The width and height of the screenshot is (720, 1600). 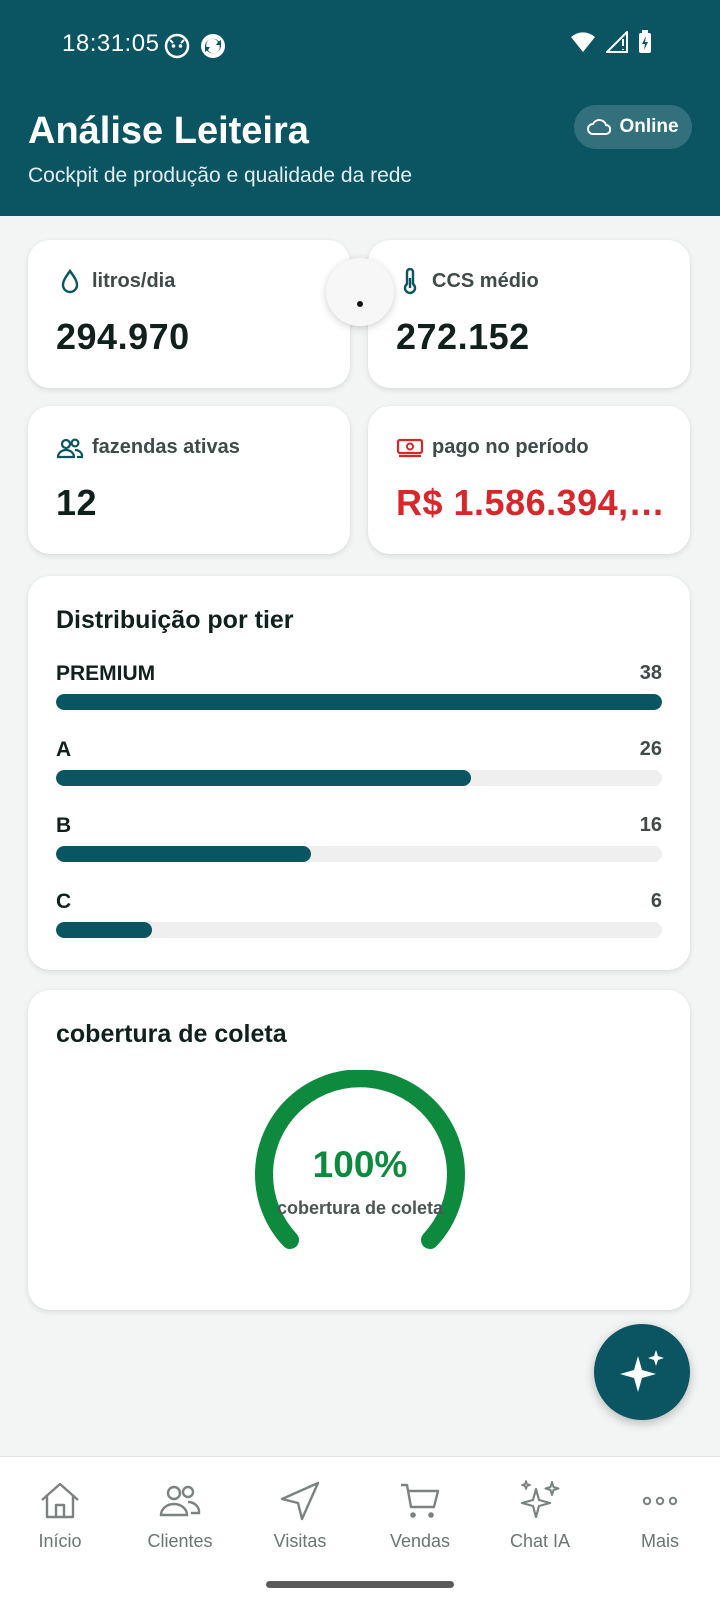 I want to click on nav-label: Chat IA, so click(x=540, y=1541).